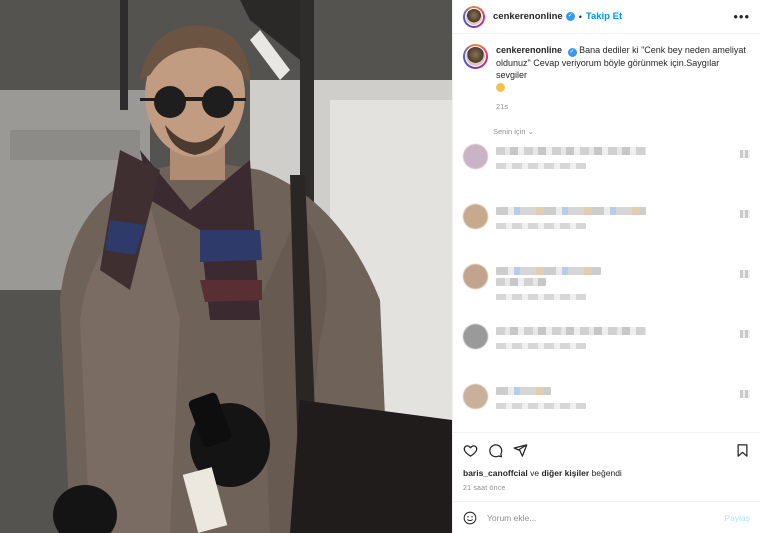 The height and width of the screenshot is (533, 760). Describe the element at coordinates (606, 450) in the screenshot. I see `post-actions` at that location.